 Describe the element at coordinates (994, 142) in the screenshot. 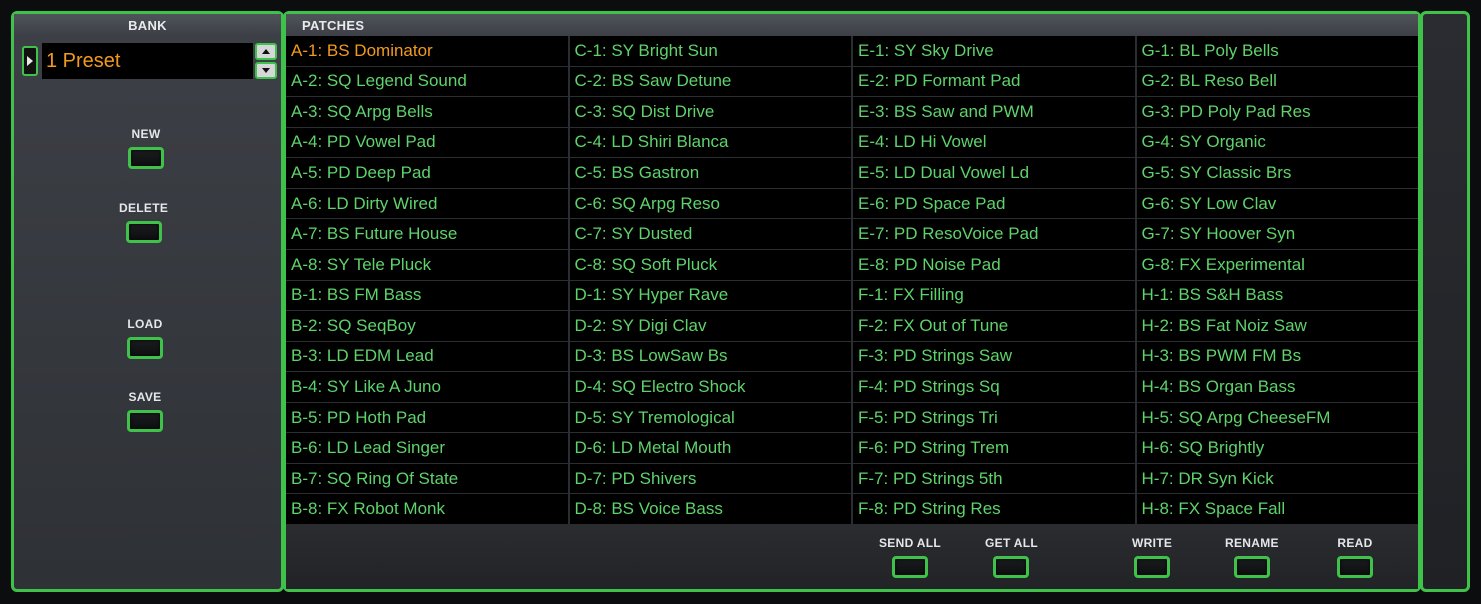

I see `patch-item: E-4: LD Hi Vowel` at that location.